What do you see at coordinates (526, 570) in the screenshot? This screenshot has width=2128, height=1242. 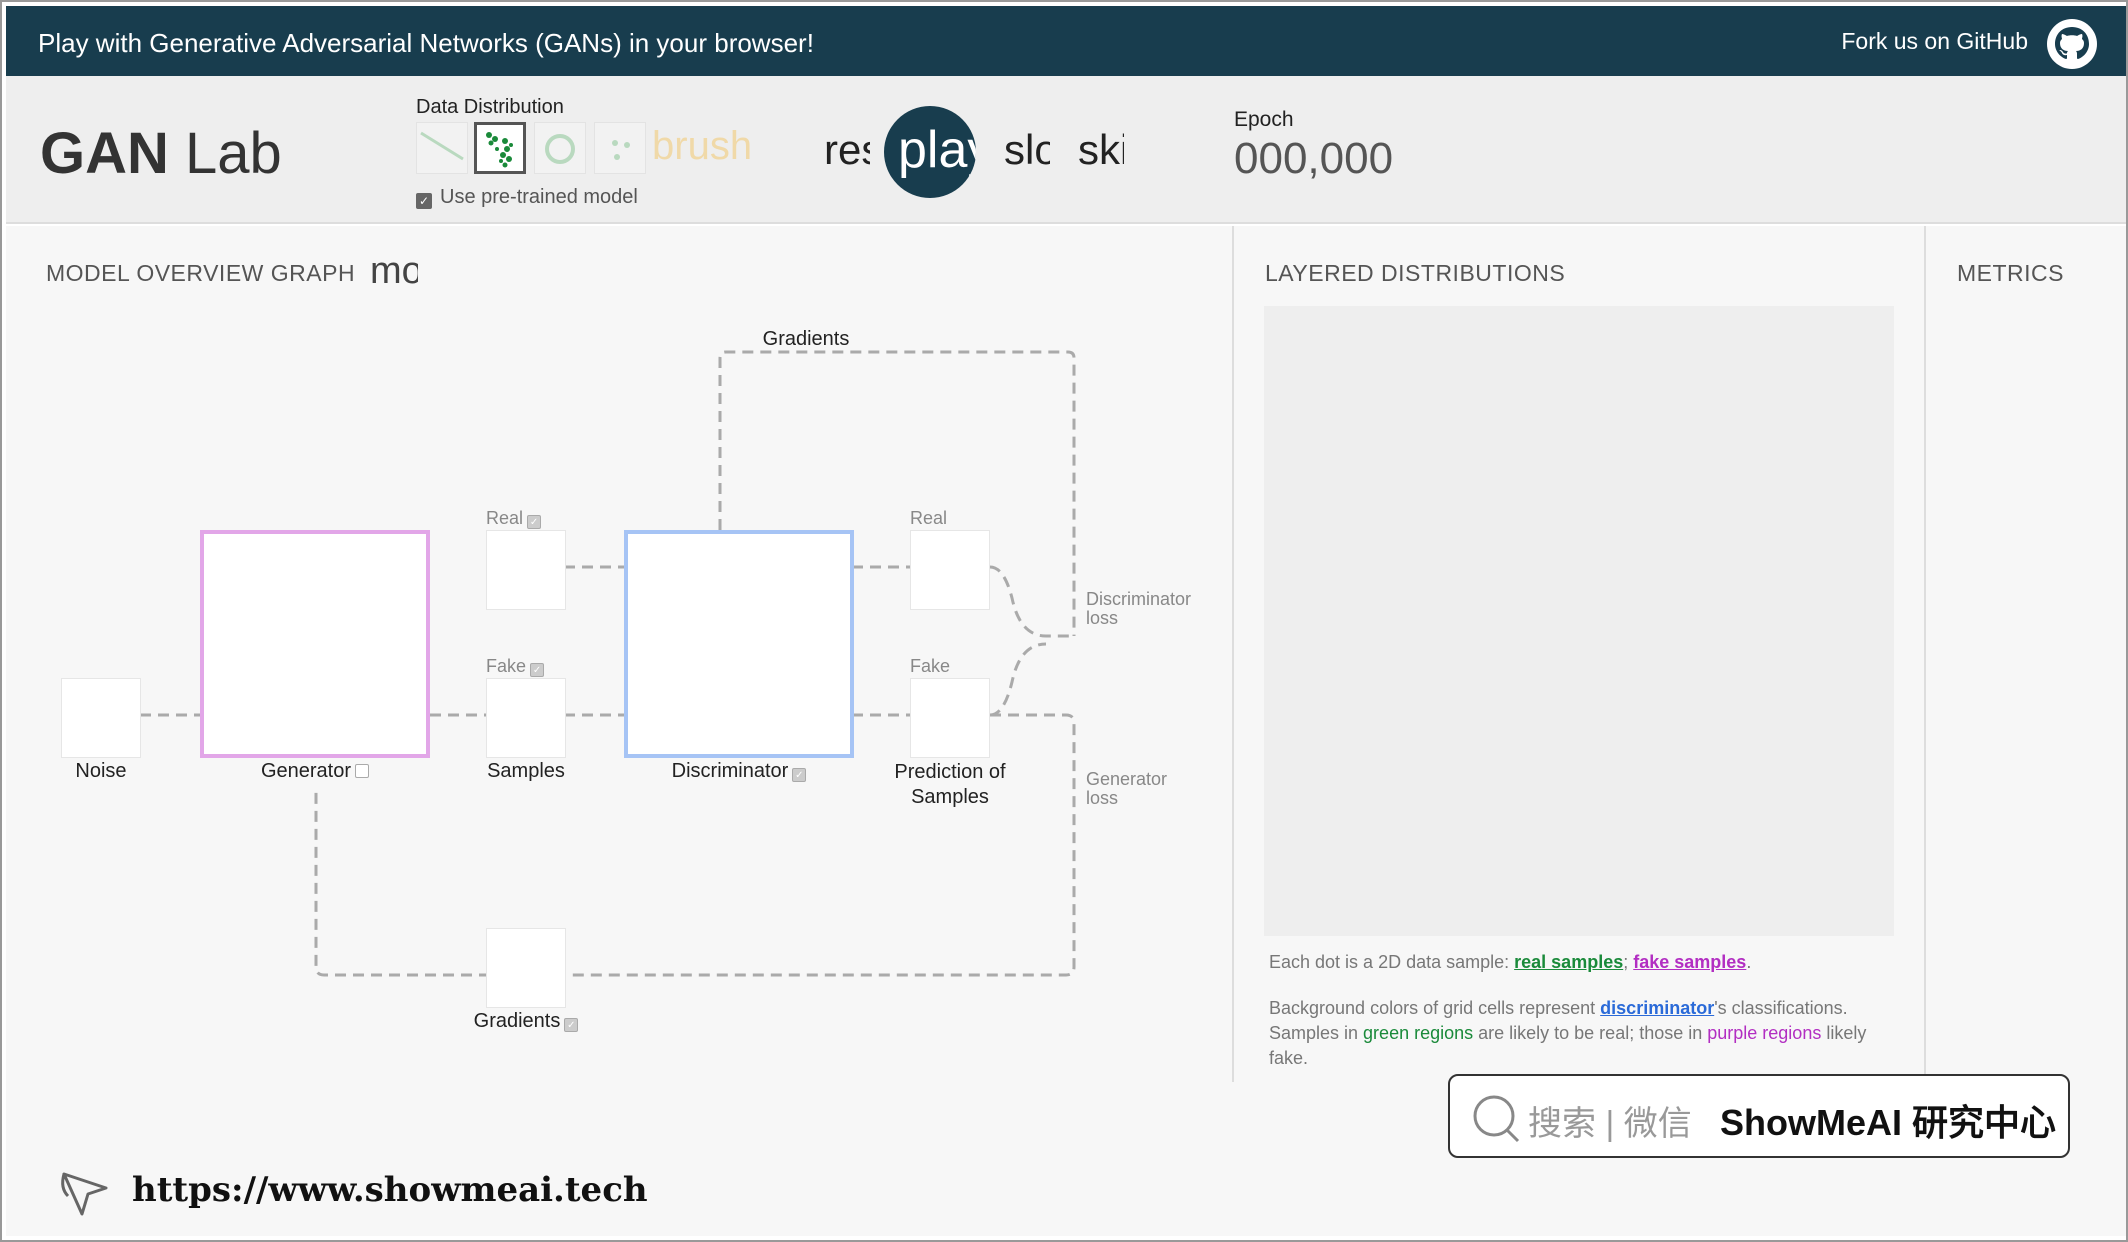 I see `real-samples-node` at bounding box center [526, 570].